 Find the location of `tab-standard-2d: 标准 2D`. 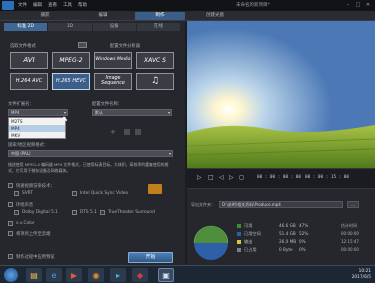

tab-standard-2d: 标准 2D is located at coordinates (26, 27).